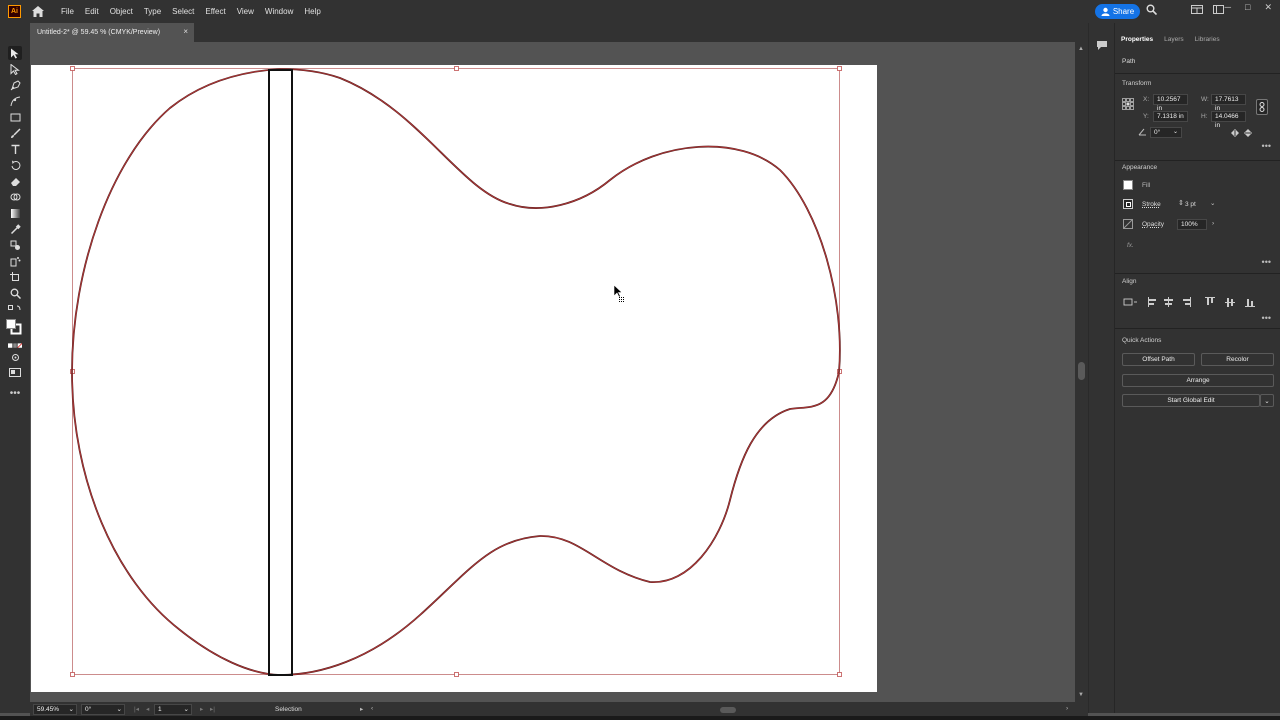 The image size is (1280, 720). Describe the element at coordinates (1158, 359) in the screenshot. I see `offset-path-button: Offset Path` at that location.